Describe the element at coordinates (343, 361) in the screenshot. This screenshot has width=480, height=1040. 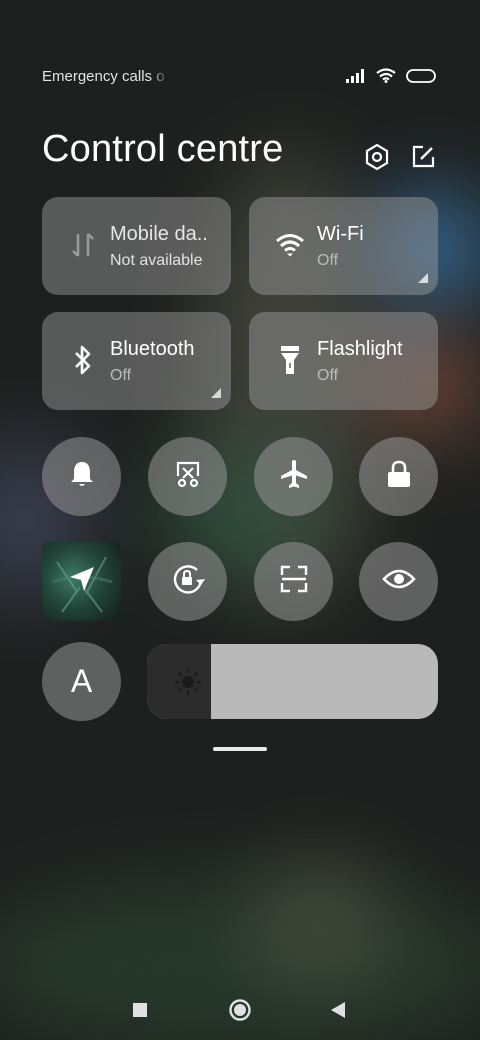
I see `flashlight-tile: Flashlight Off` at that location.